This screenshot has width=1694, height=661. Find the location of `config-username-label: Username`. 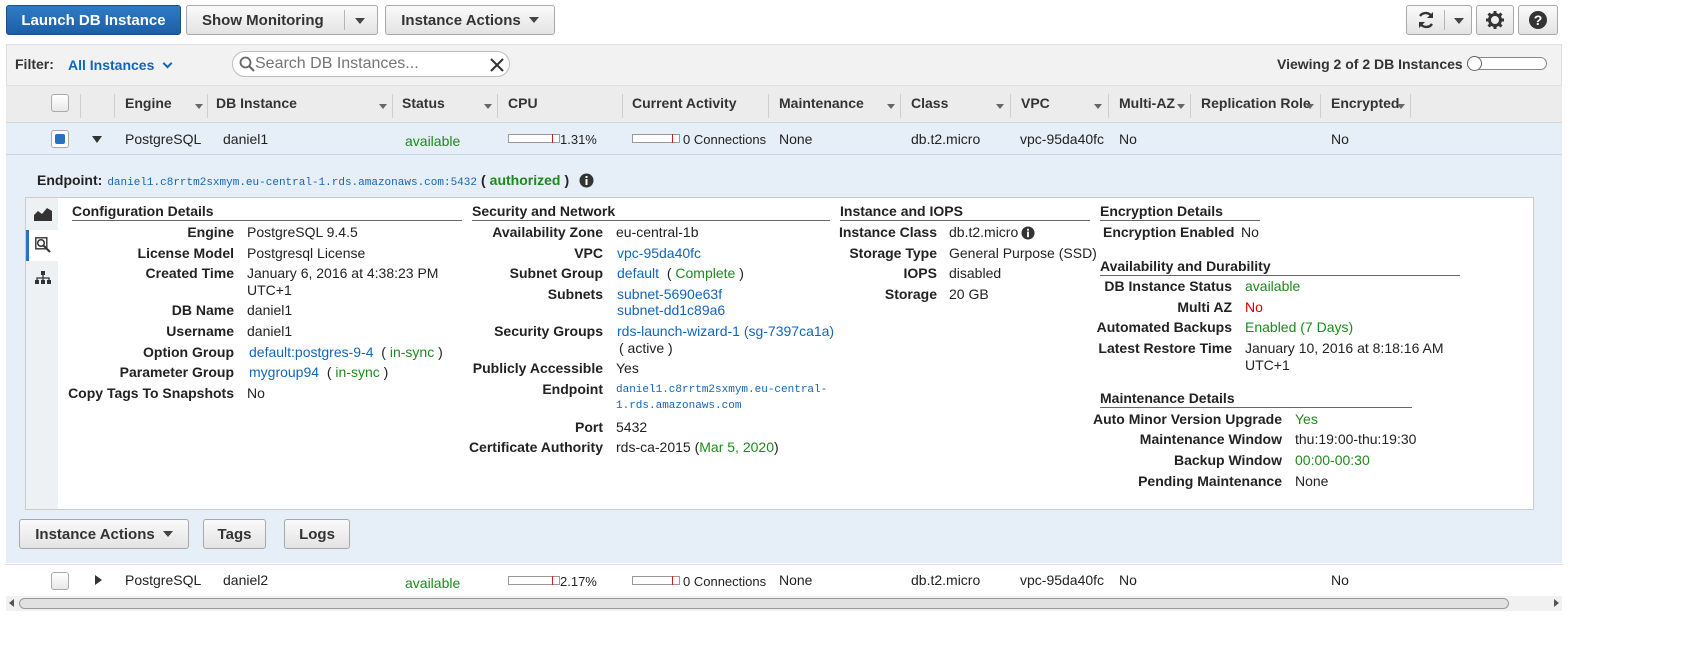

config-username-label: Username is located at coordinates (200, 331).